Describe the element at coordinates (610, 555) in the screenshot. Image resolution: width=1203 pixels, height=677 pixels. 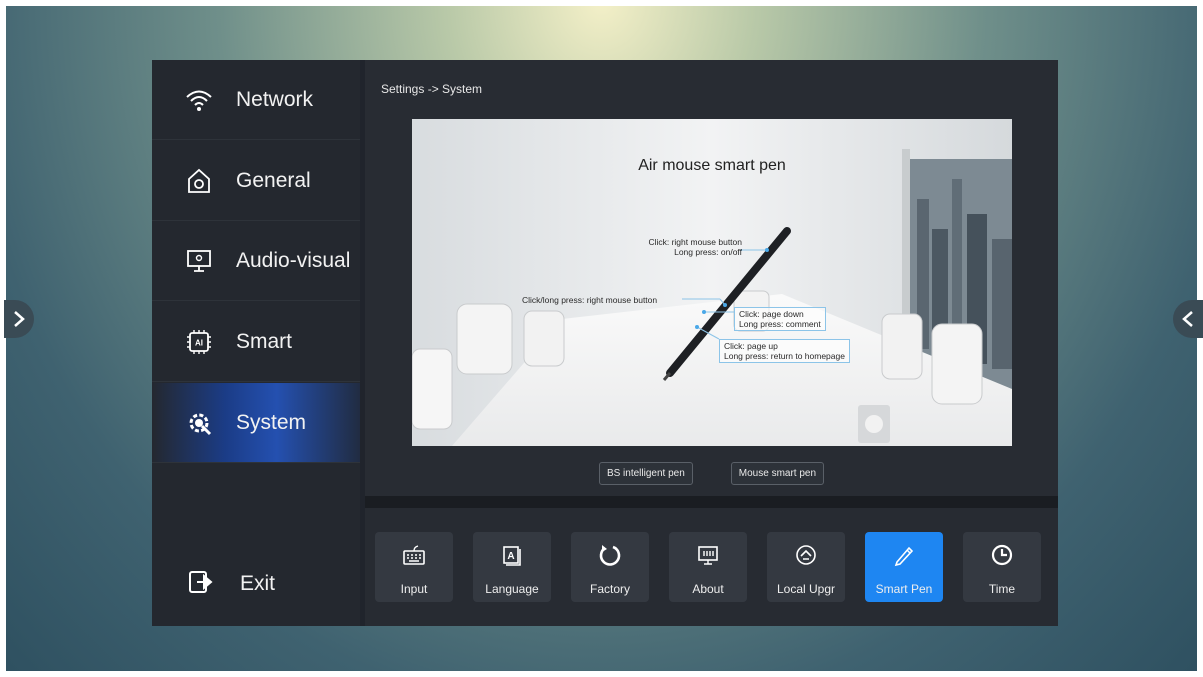
I see `reset-icon` at that location.